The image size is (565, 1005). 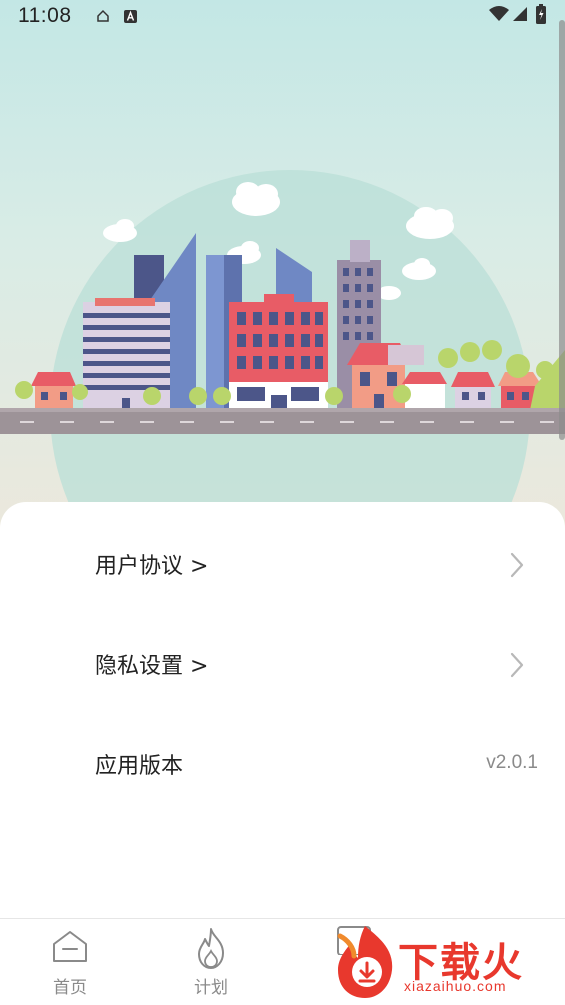 What do you see at coordinates (282, 764) in the screenshot?
I see `app-version-row: 应用版本 v2.0.1` at bounding box center [282, 764].